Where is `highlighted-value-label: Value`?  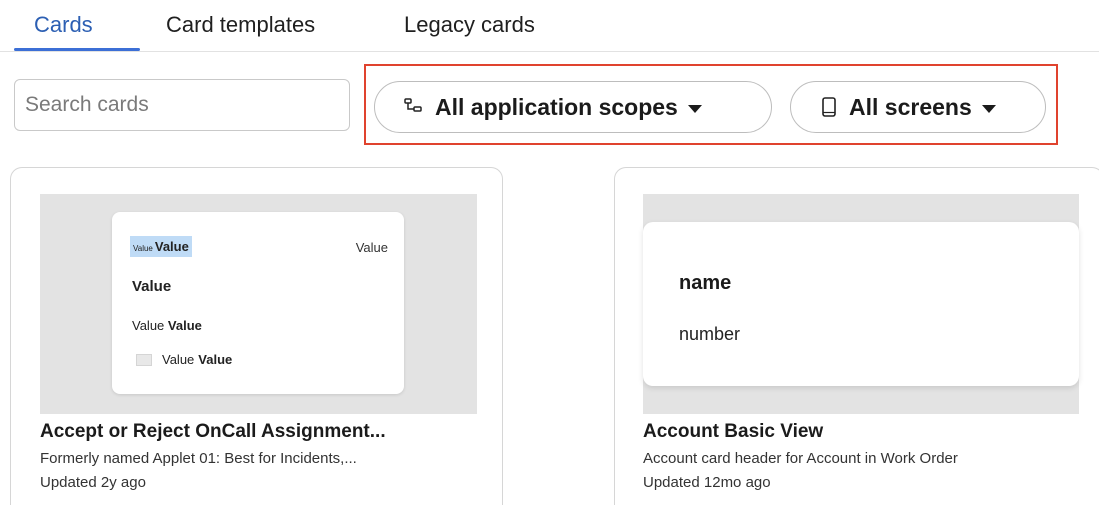
highlighted-value-label: Value is located at coordinates (143, 248).